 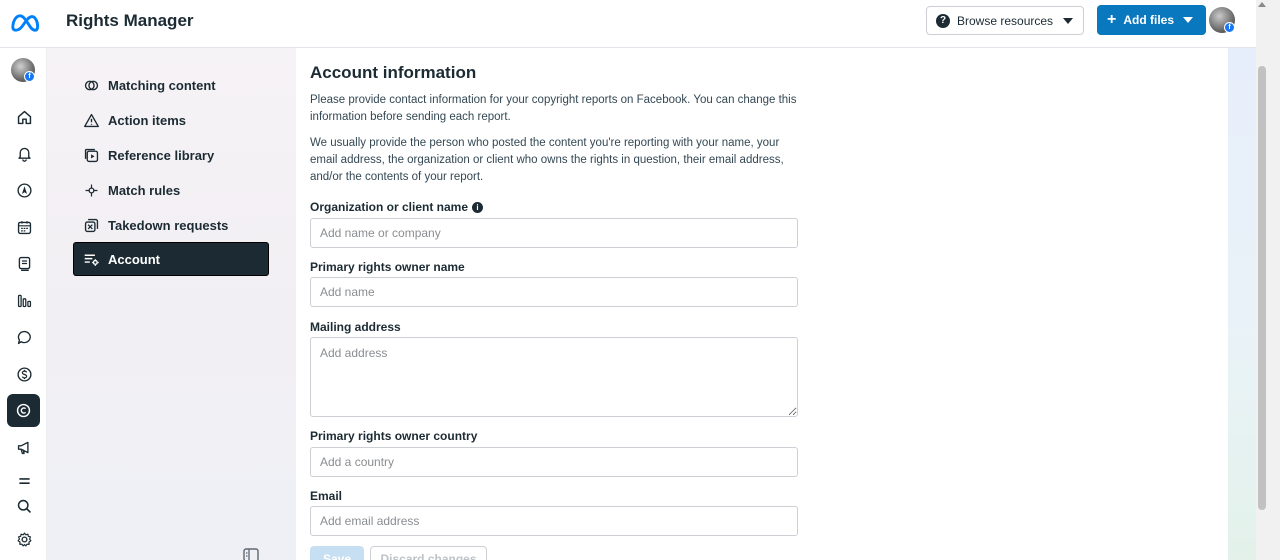 I want to click on left-rail: f, so click(x=23, y=304).